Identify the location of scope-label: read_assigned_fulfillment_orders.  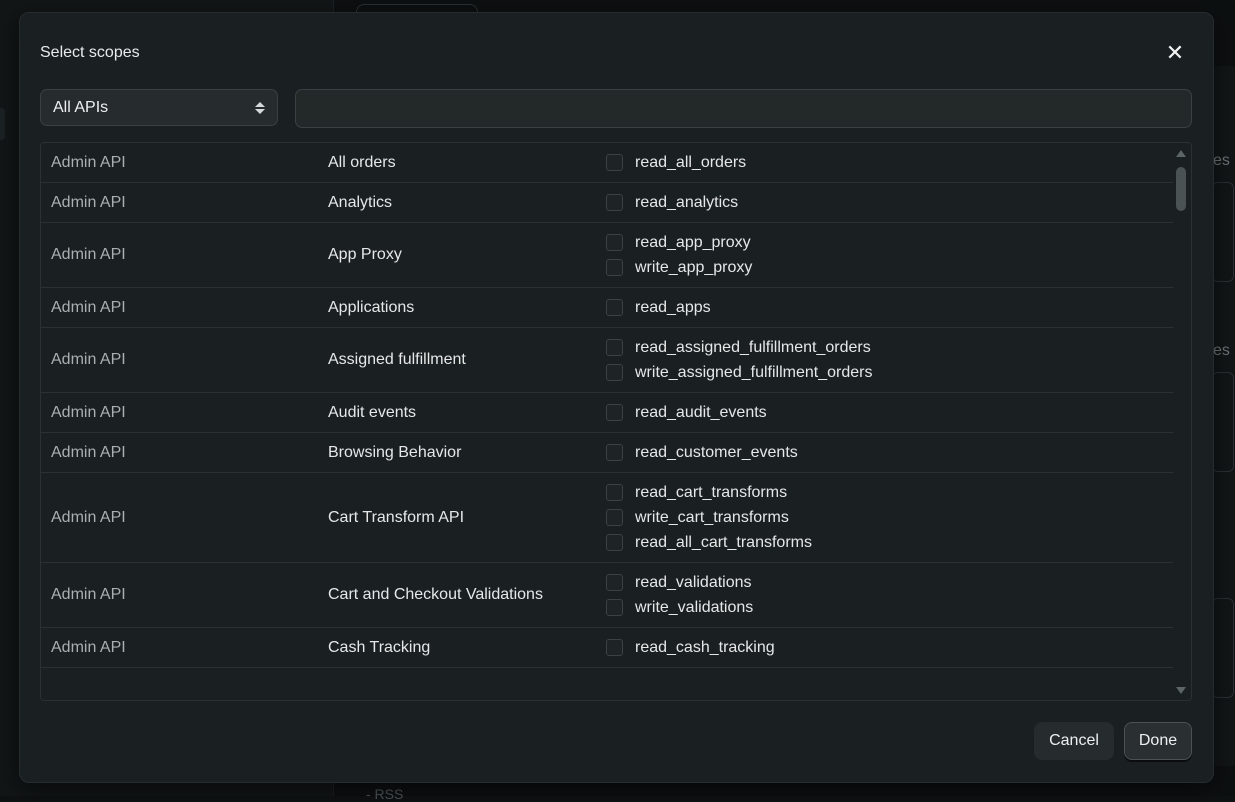
(753, 348).